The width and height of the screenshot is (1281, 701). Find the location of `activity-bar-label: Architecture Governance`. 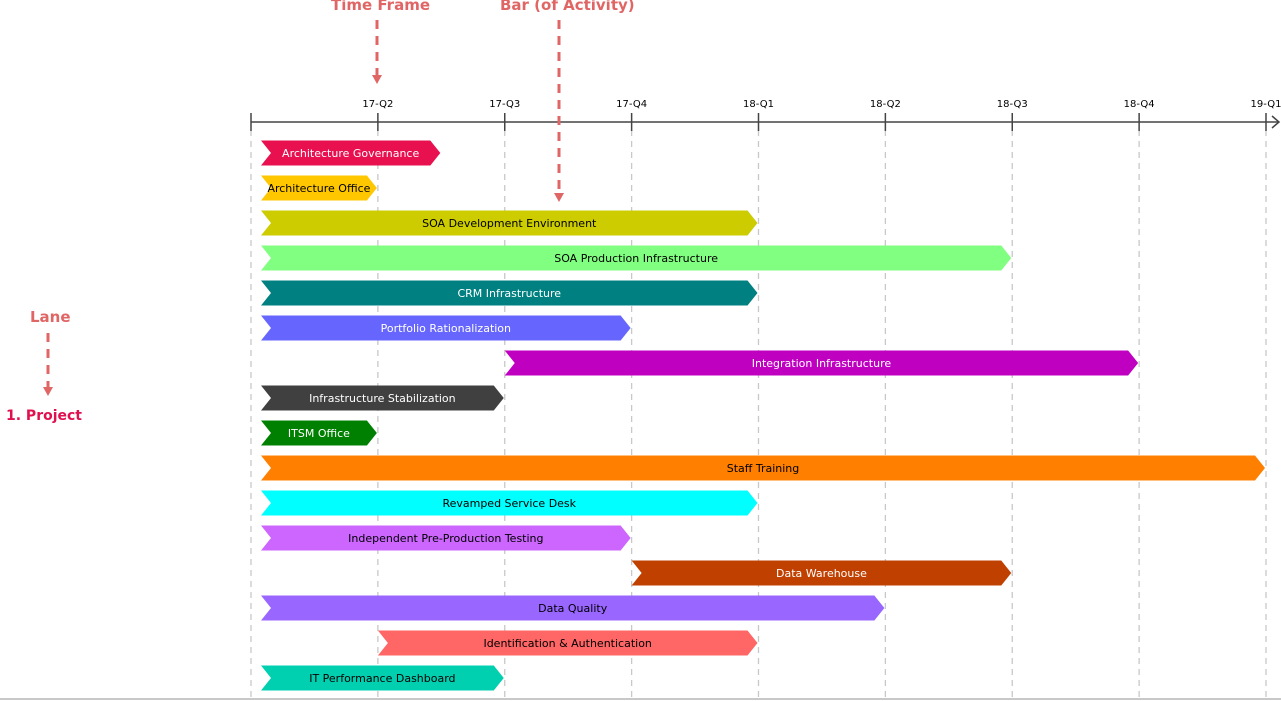

activity-bar-label: Architecture Governance is located at coordinates (350, 153).